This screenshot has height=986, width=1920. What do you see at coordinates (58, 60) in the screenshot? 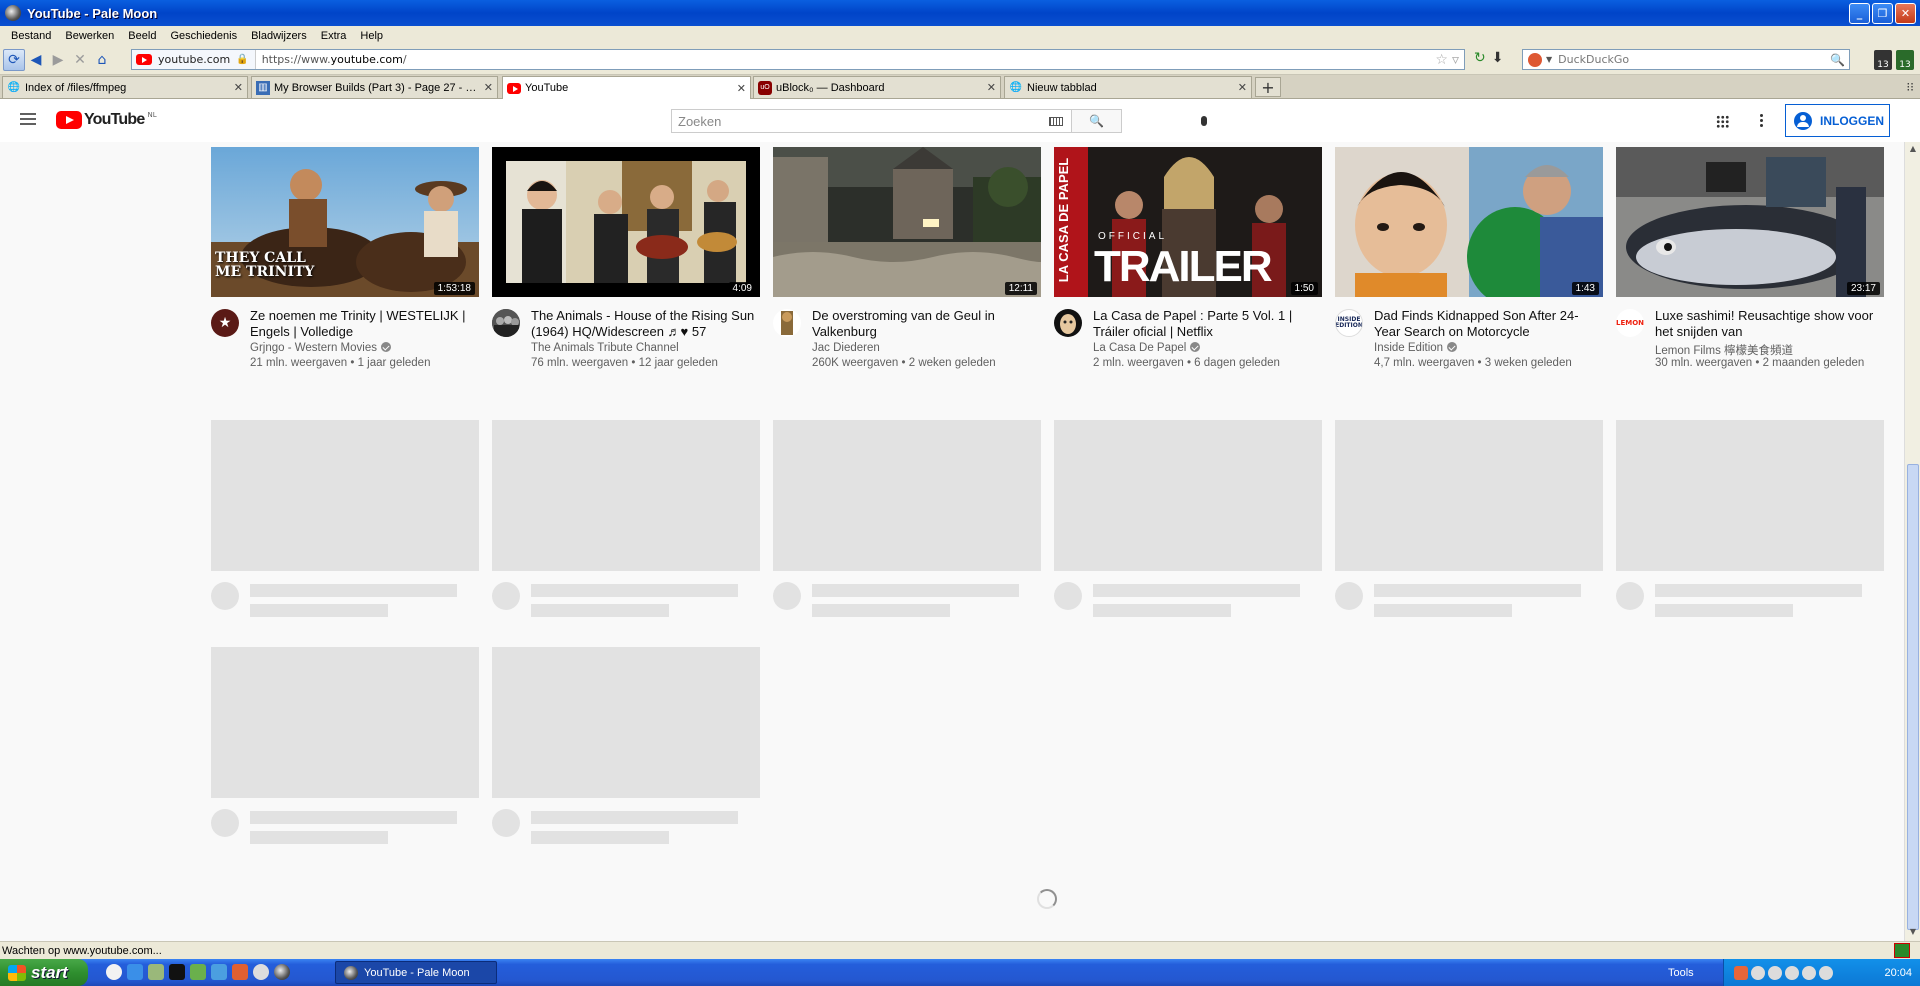
I see `forward-icon: ▶` at bounding box center [58, 60].